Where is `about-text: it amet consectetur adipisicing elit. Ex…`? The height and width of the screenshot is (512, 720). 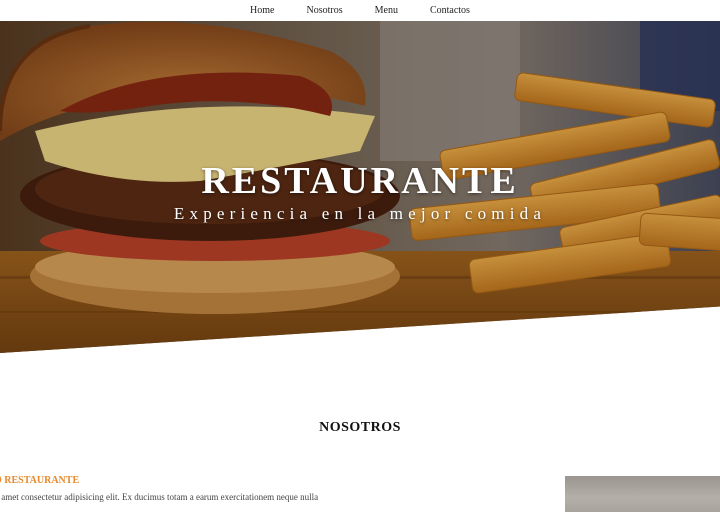 about-text: it amet consectetur adipisicing elit. Ex… is located at coordinates (159, 497).